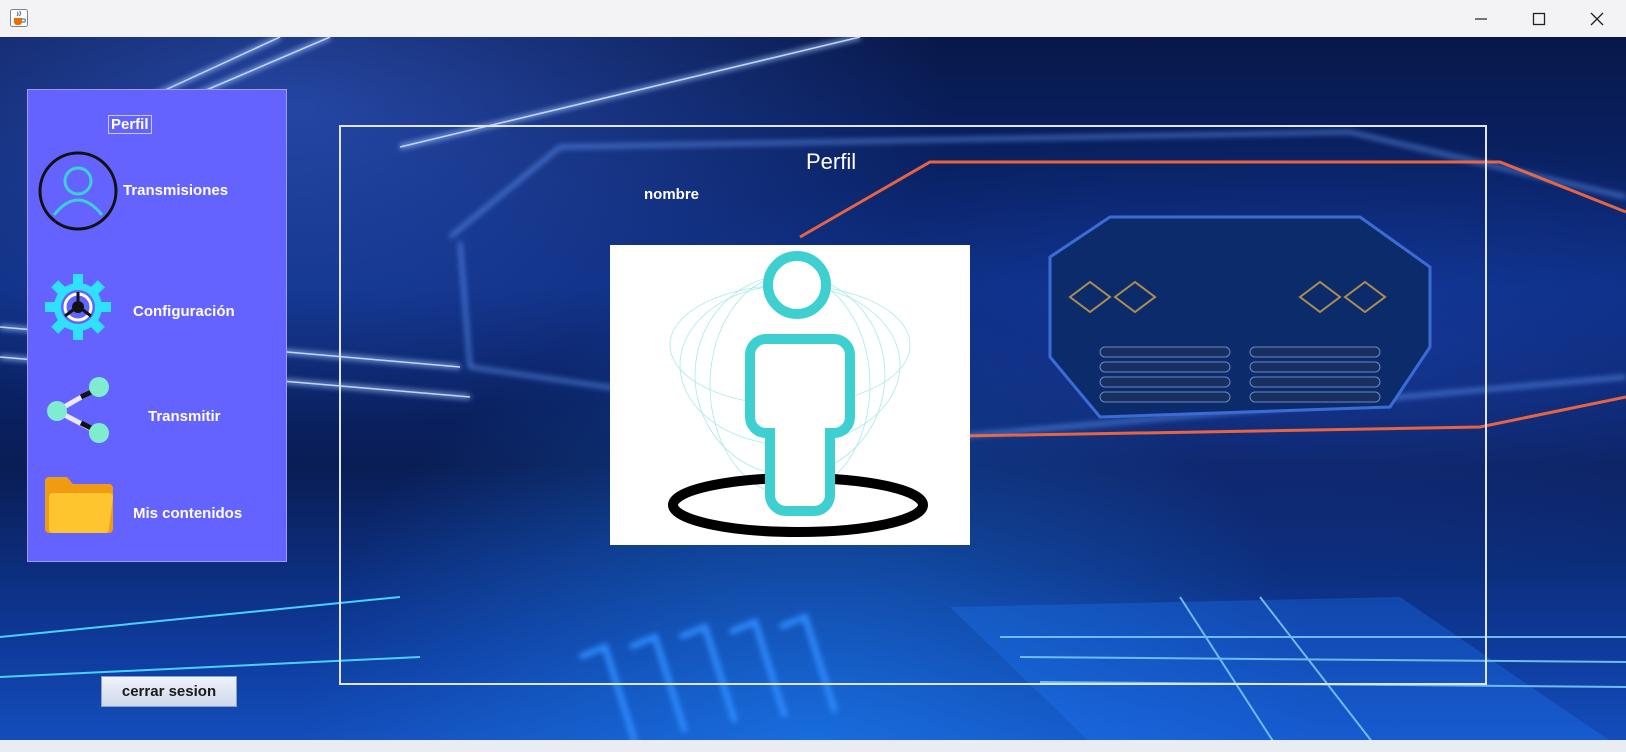 This screenshot has height=752, width=1626. I want to click on sidebar-item-label: Transmitir, so click(184, 416).